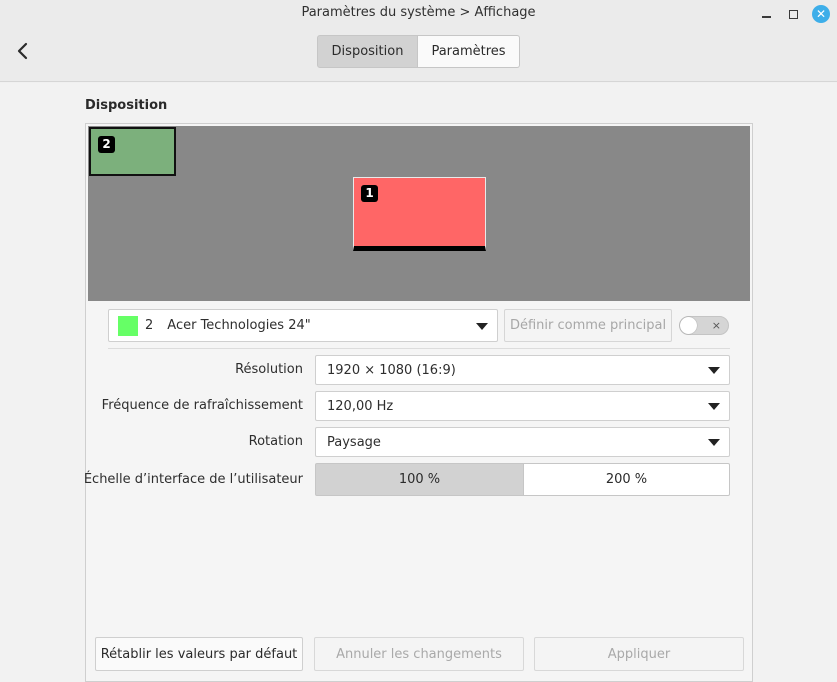 The height and width of the screenshot is (682, 837). Describe the element at coordinates (106, 144) in the screenshot. I see `monitor-number-badge: 2` at that location.